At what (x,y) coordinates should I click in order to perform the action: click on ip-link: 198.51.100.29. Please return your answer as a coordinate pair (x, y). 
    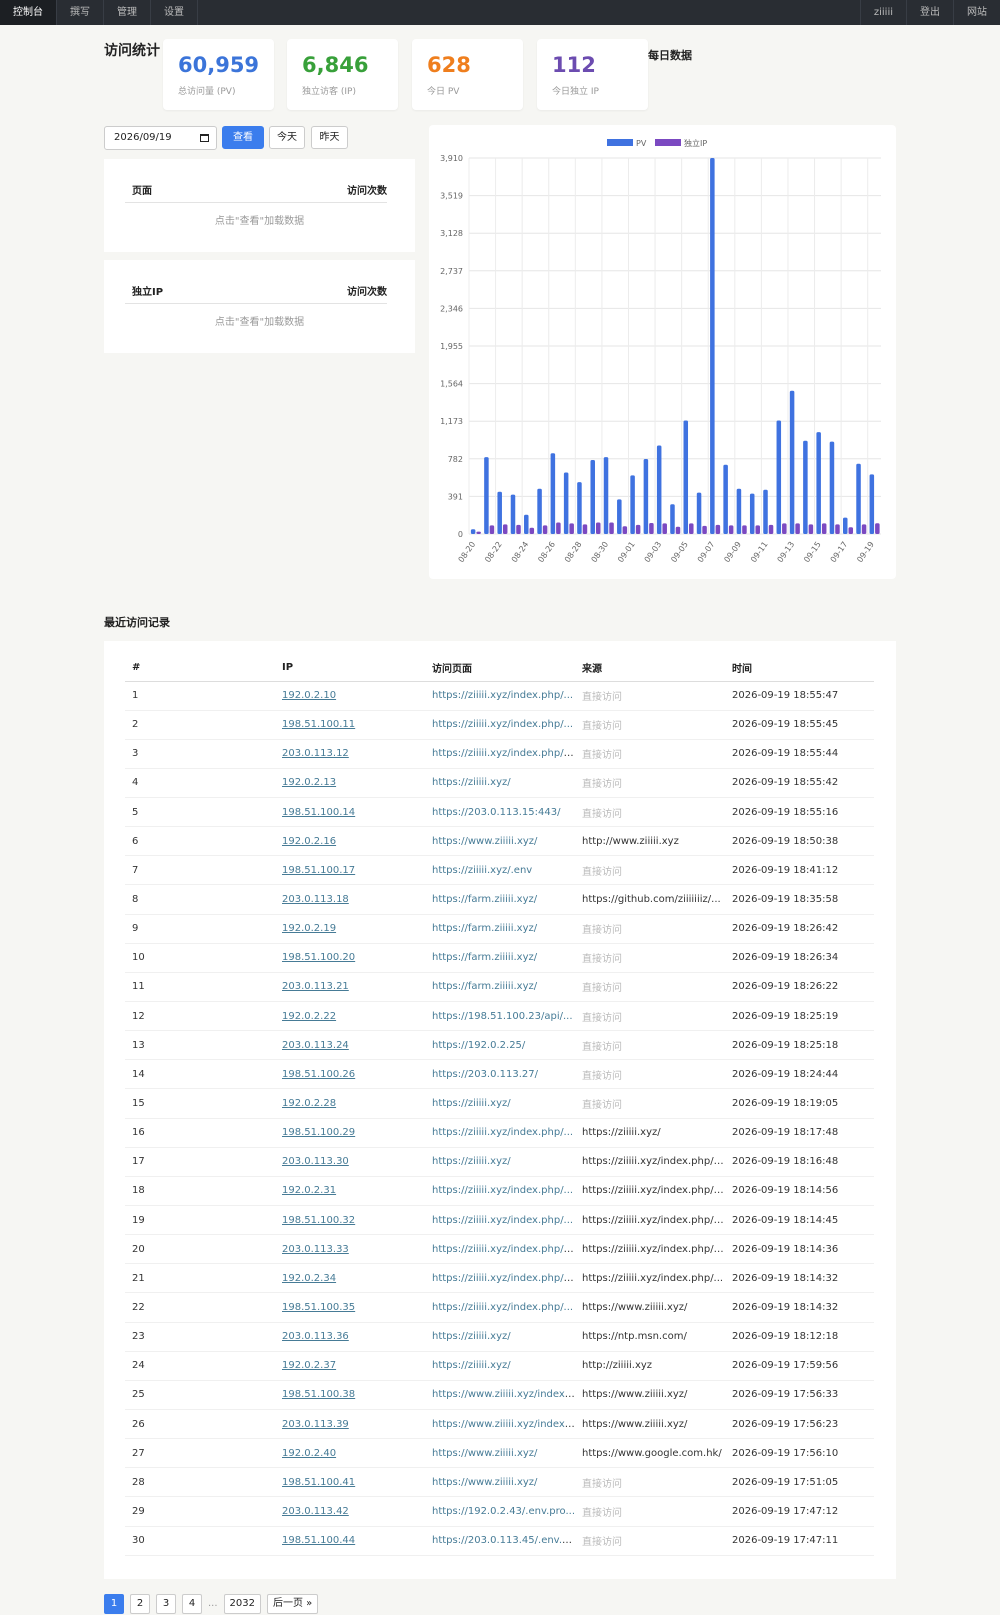
    Looking at the image, I should click on (318, 1132).